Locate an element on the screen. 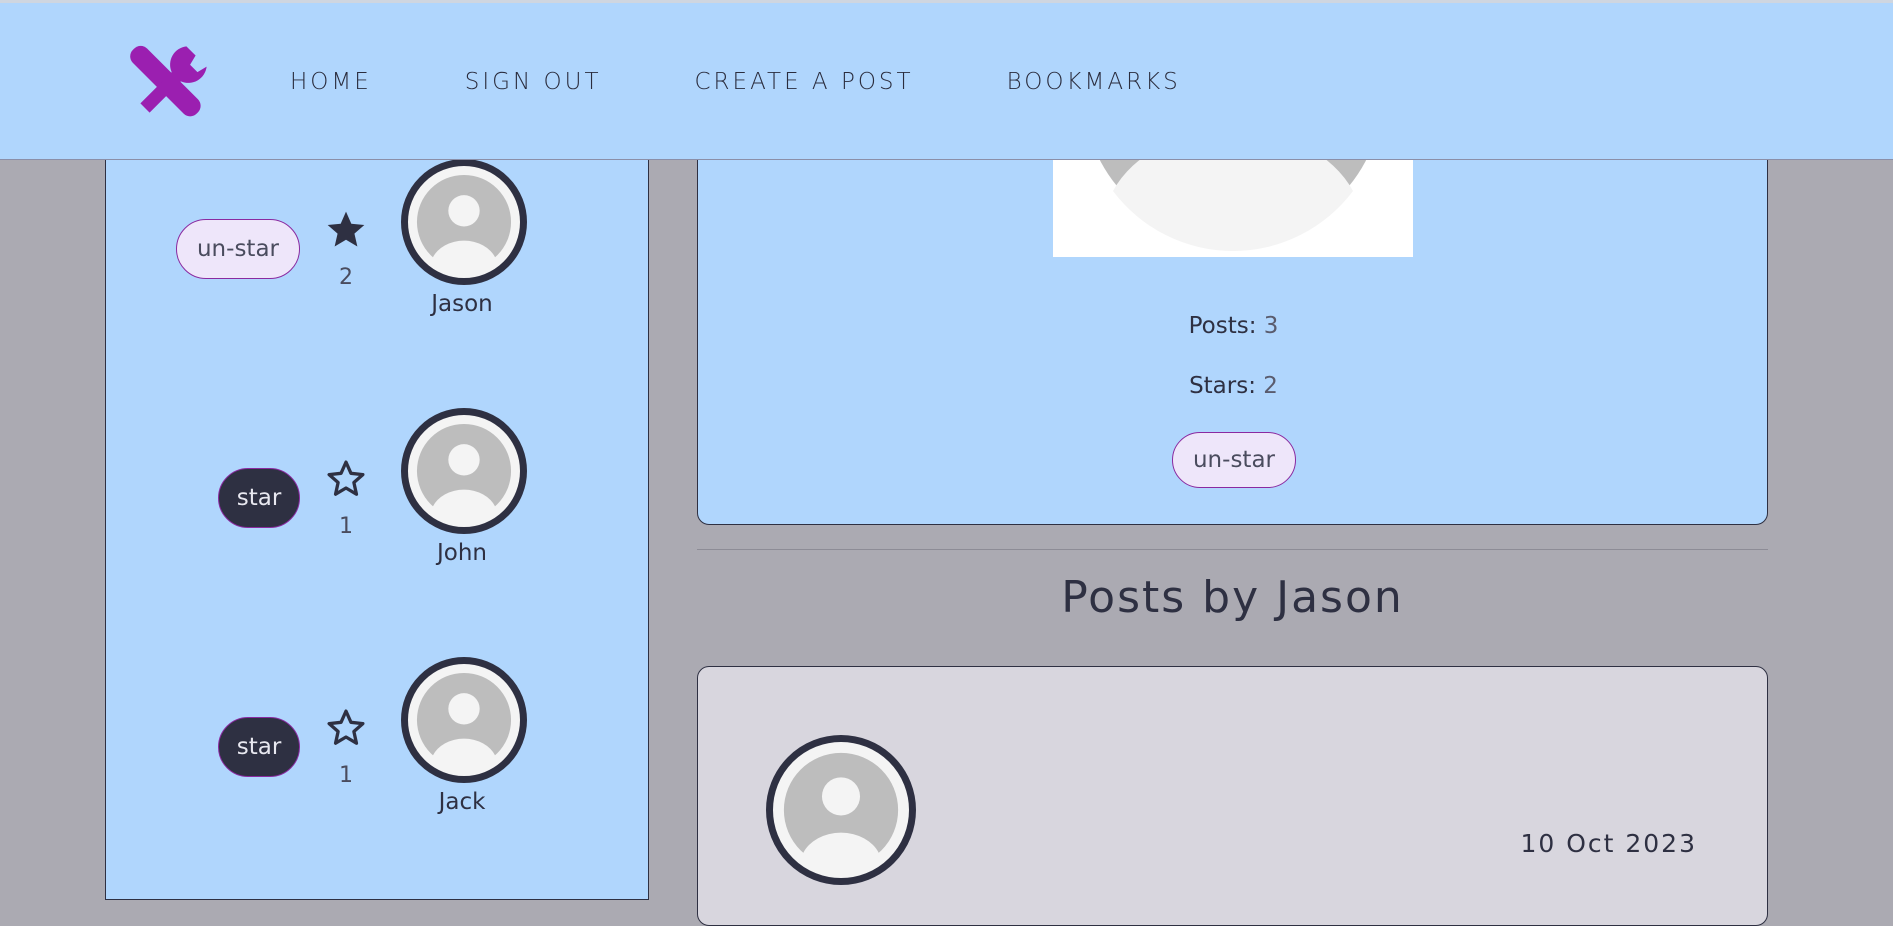 This screenshot has height=926, width=1893. nav-bookmarks: BOOKMARKS is located at coordinates (1094, 82).